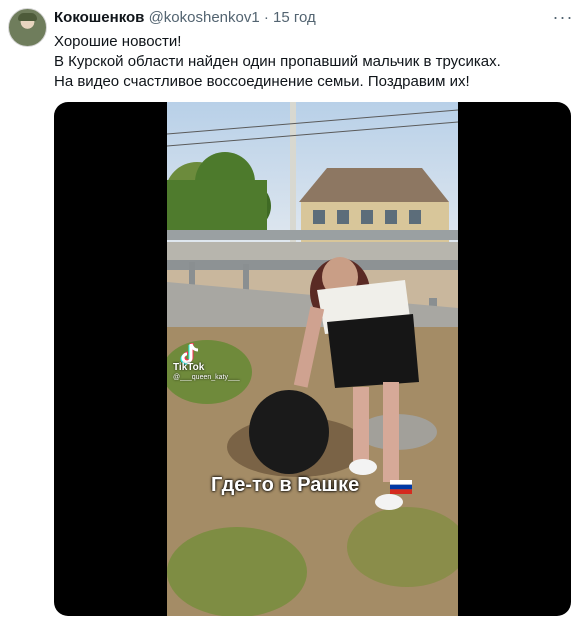  What do you see at coordinates (206, 377) in the screenshot?
I see `tiktok-username: @___queen_katy___` at bounding box center [206, 377].